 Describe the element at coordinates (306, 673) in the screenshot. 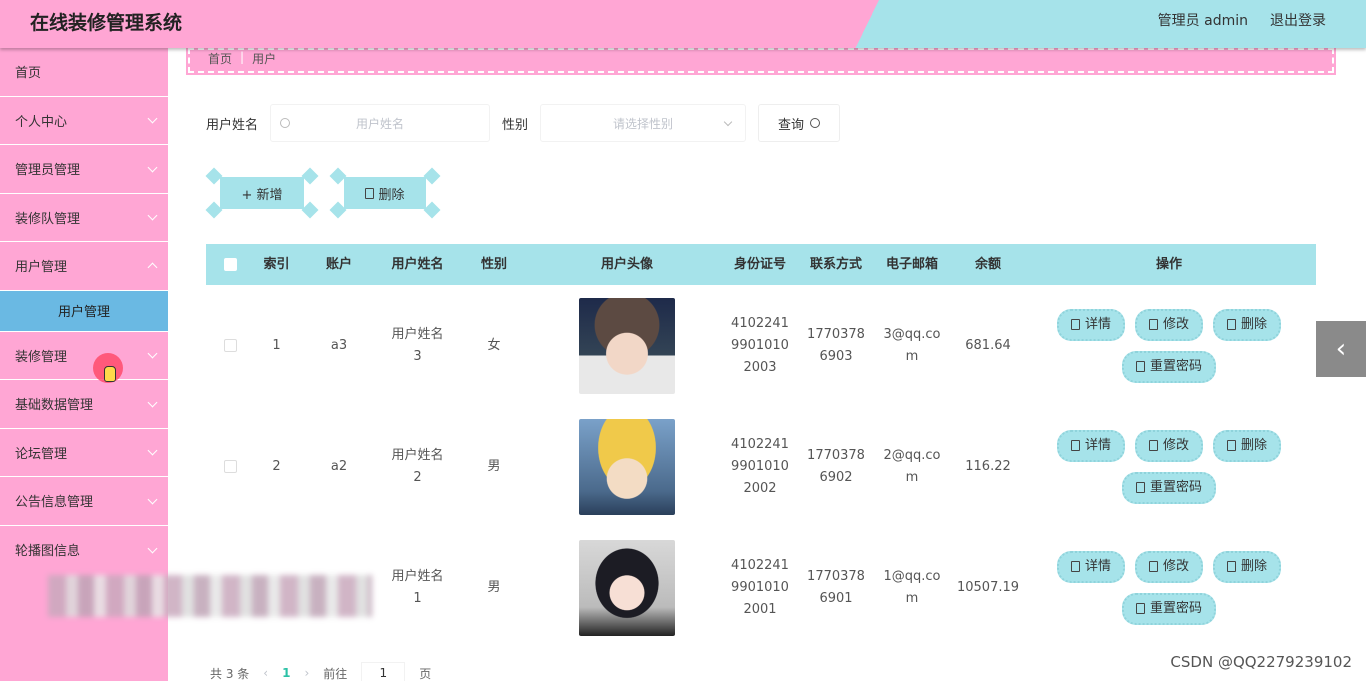

I see `next-page-icon: ›` at that location.